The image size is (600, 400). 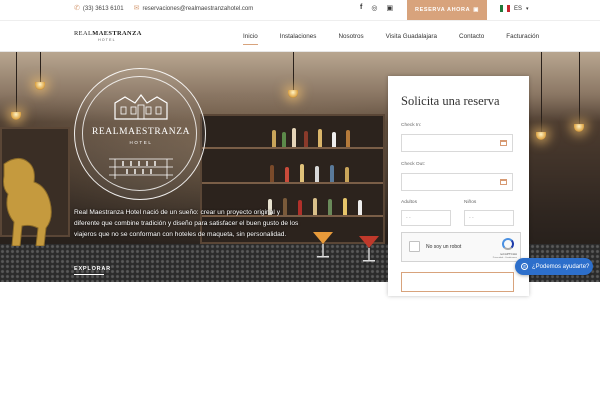 I want to click on facebook-icon: f, so click(x=361, y=8).